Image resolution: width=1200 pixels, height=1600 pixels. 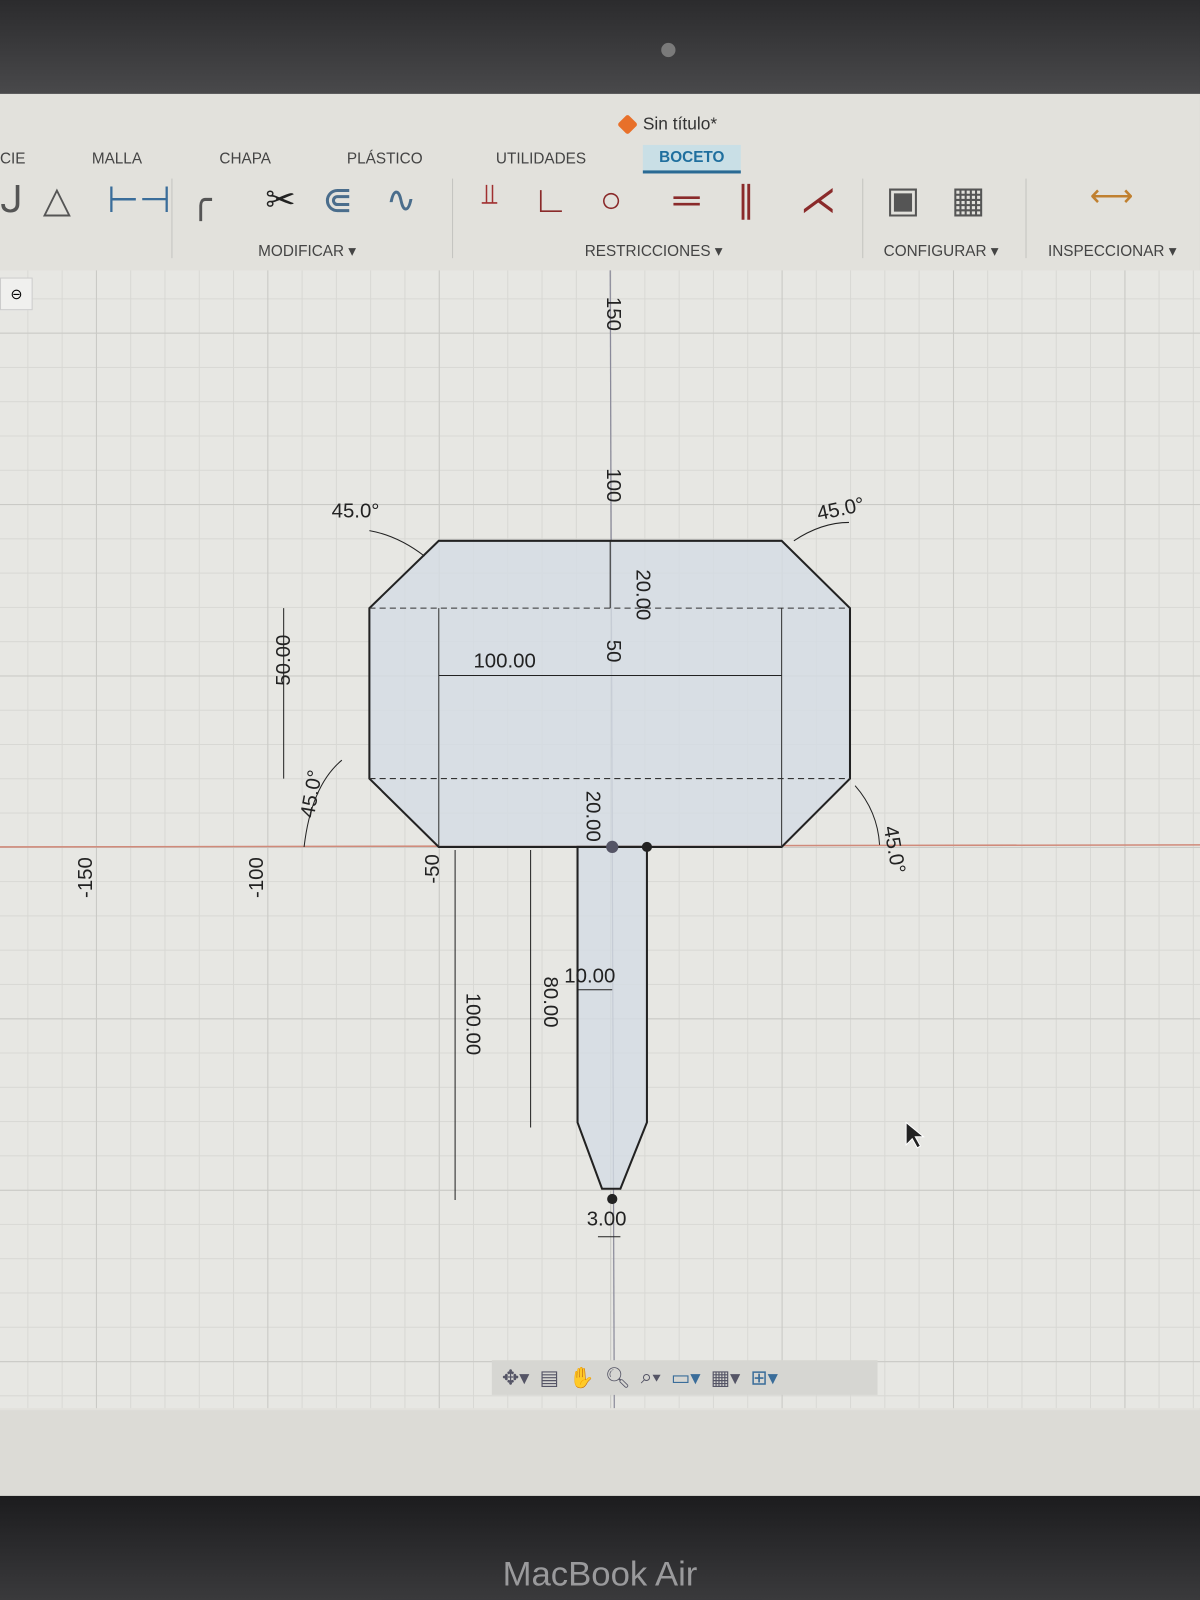 What do you see at coordinates (613, 651) in the screenshot?
I see `axis-label-50: 50` at bounding box center [613, 651].